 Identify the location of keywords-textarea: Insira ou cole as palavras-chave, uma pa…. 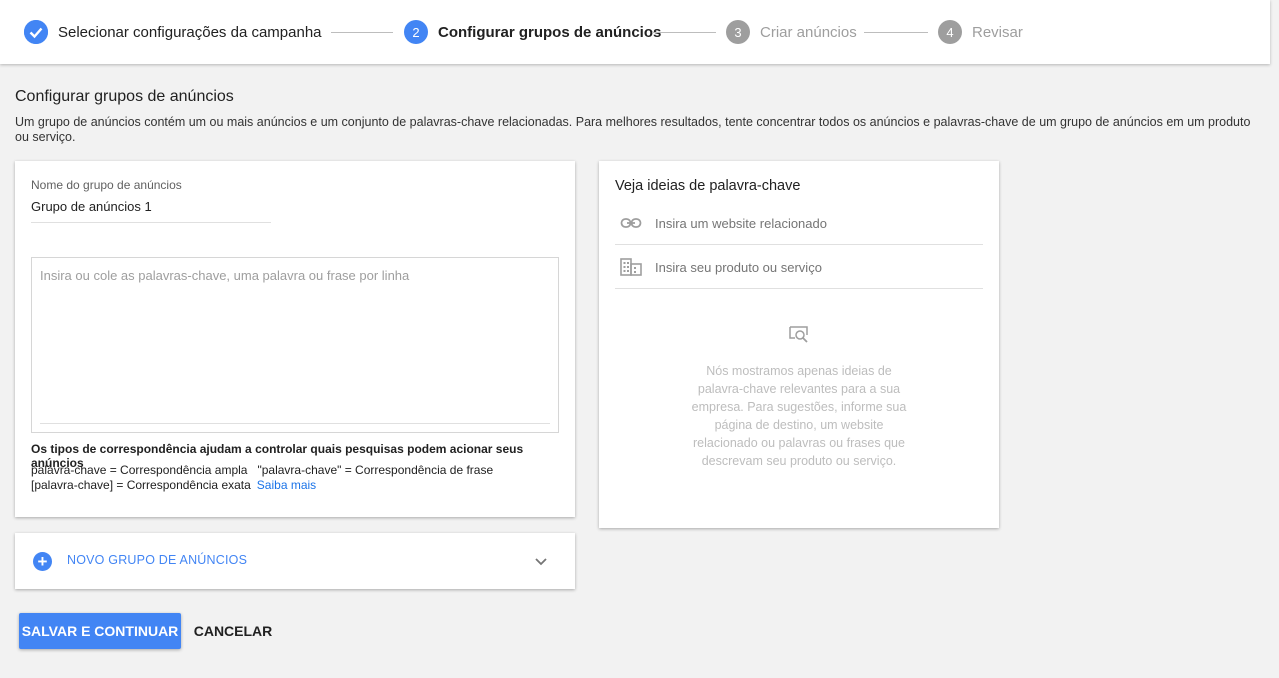
(295, 345).